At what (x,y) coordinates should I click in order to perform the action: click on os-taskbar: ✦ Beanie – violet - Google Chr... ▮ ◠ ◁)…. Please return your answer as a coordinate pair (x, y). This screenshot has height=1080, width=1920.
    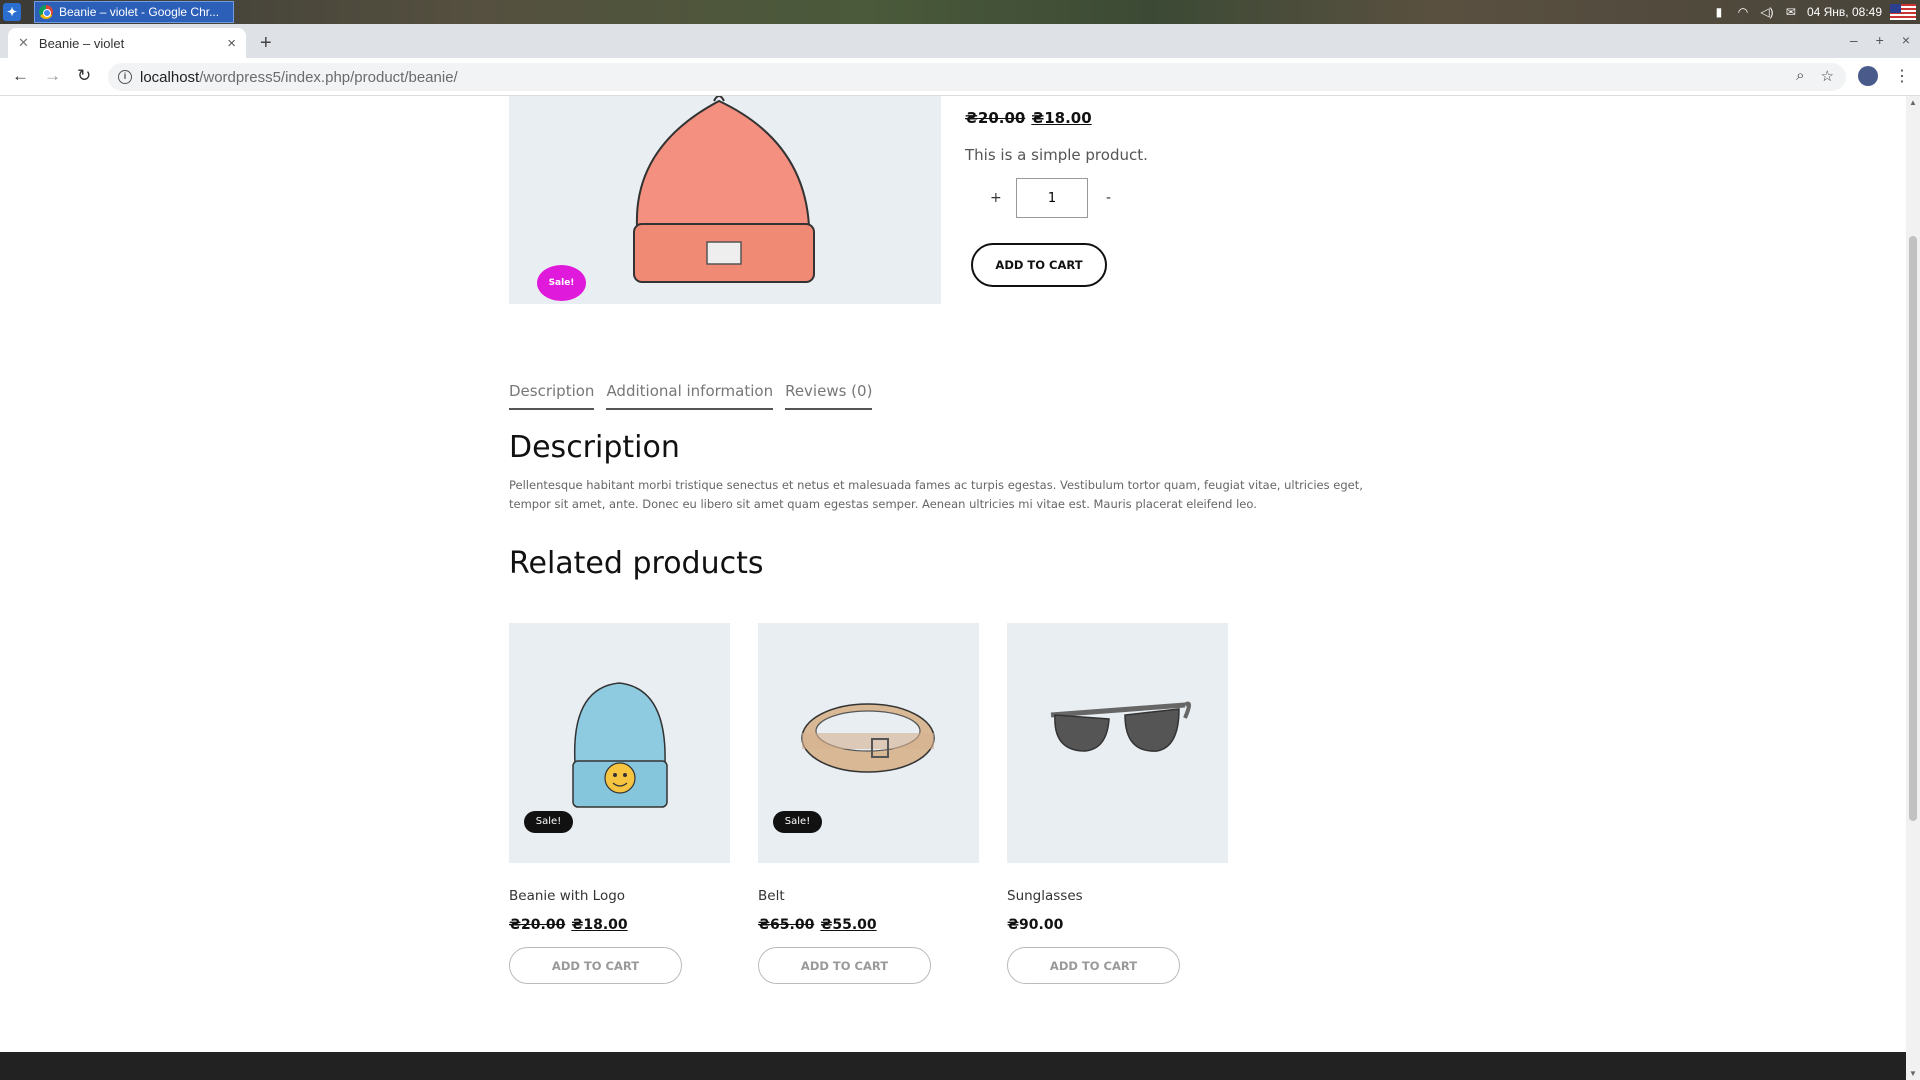
    Looking at the image, I should click on (960, 12).